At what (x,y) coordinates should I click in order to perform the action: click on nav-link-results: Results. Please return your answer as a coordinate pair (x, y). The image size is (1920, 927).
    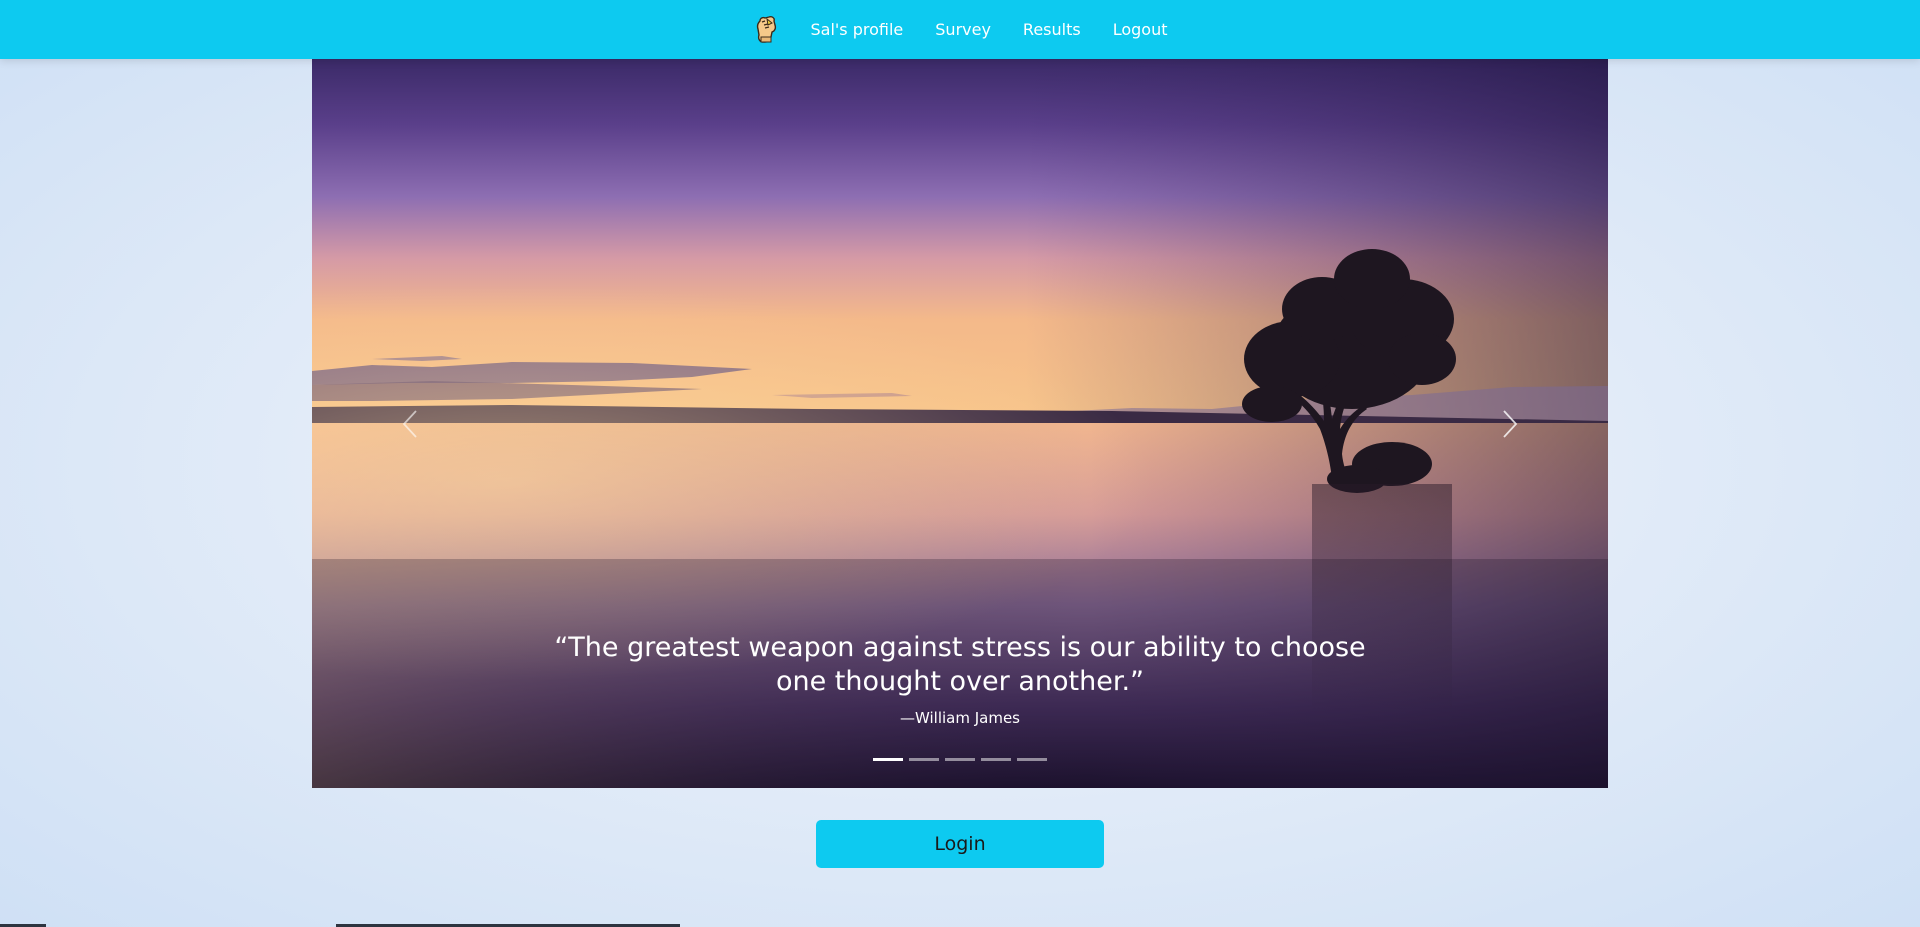
    Looking at the image, I should click on (1052, 29).